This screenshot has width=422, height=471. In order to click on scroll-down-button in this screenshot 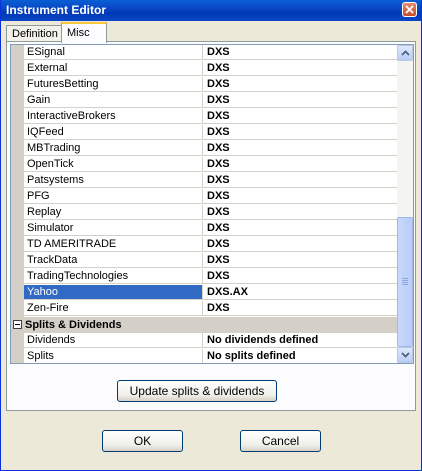, I will do `click(405, 355)`.